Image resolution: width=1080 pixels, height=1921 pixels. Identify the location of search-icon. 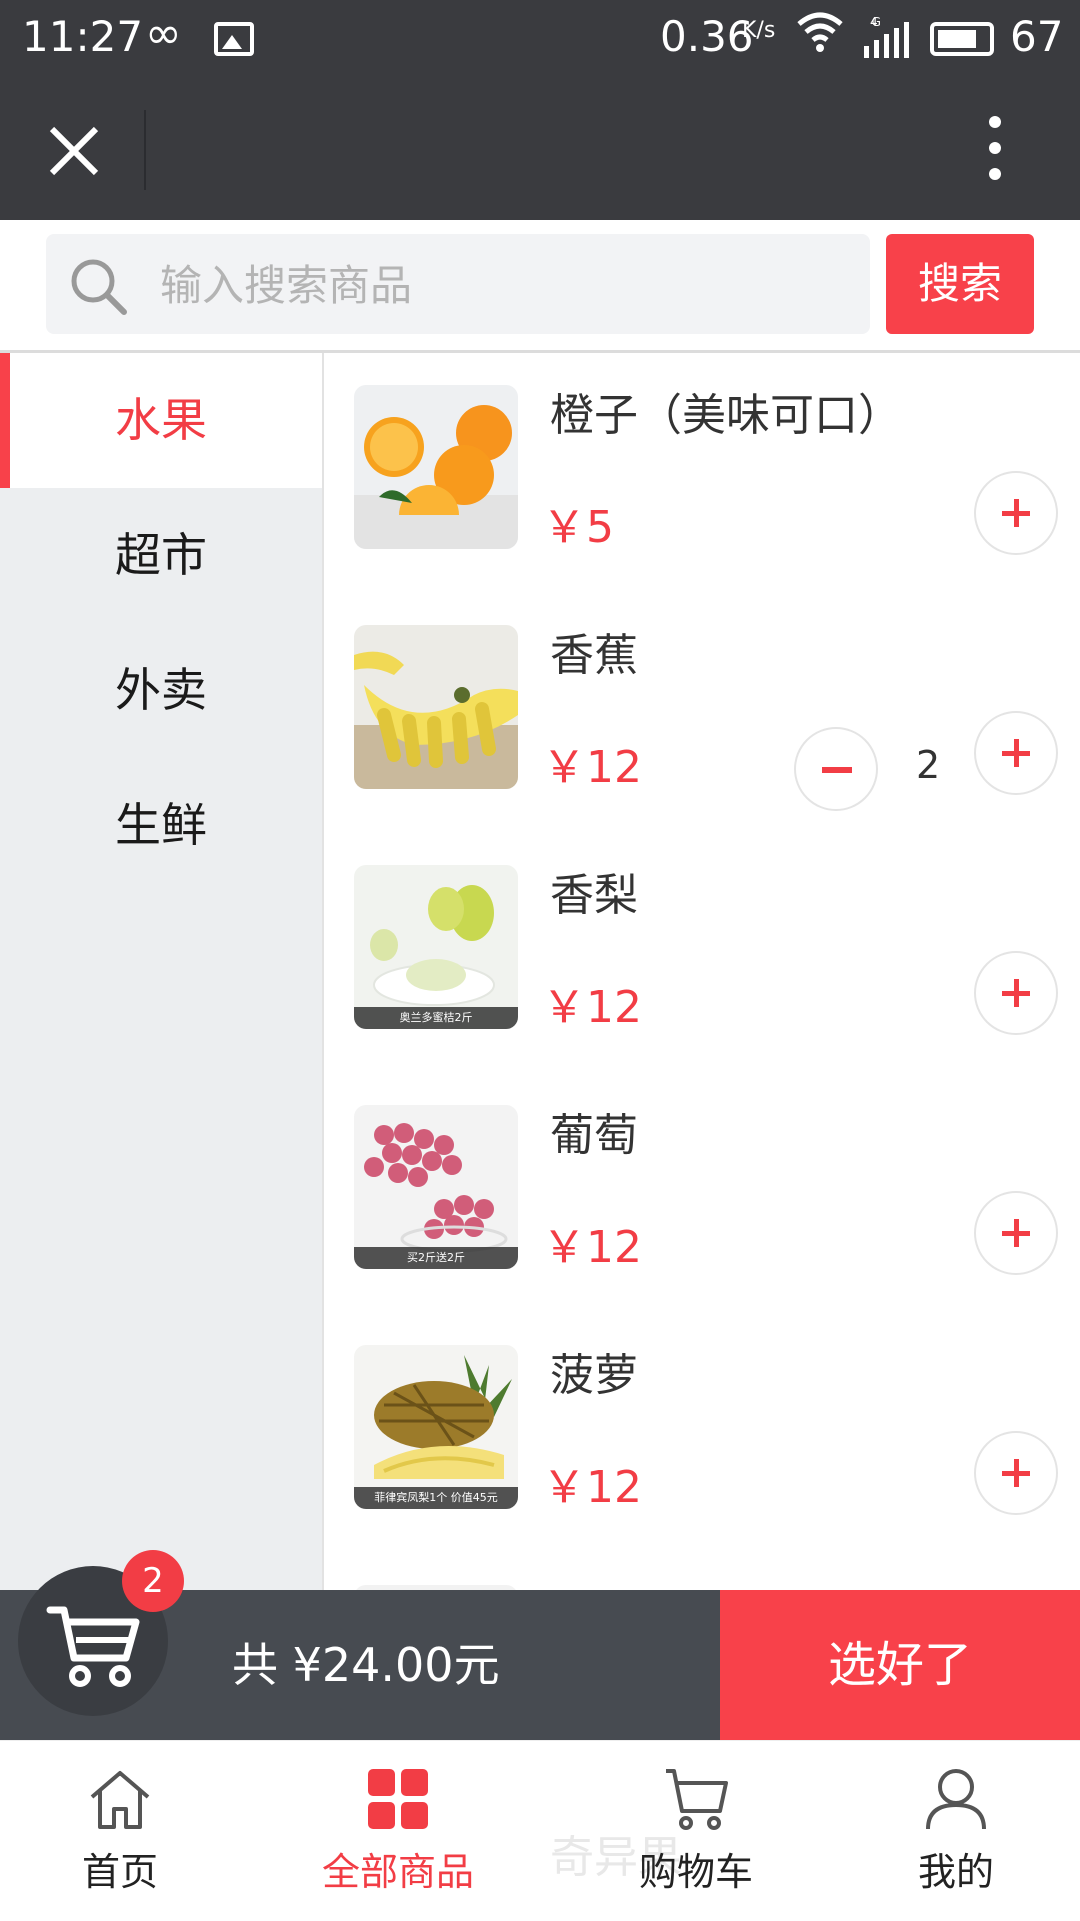
(99, 287).